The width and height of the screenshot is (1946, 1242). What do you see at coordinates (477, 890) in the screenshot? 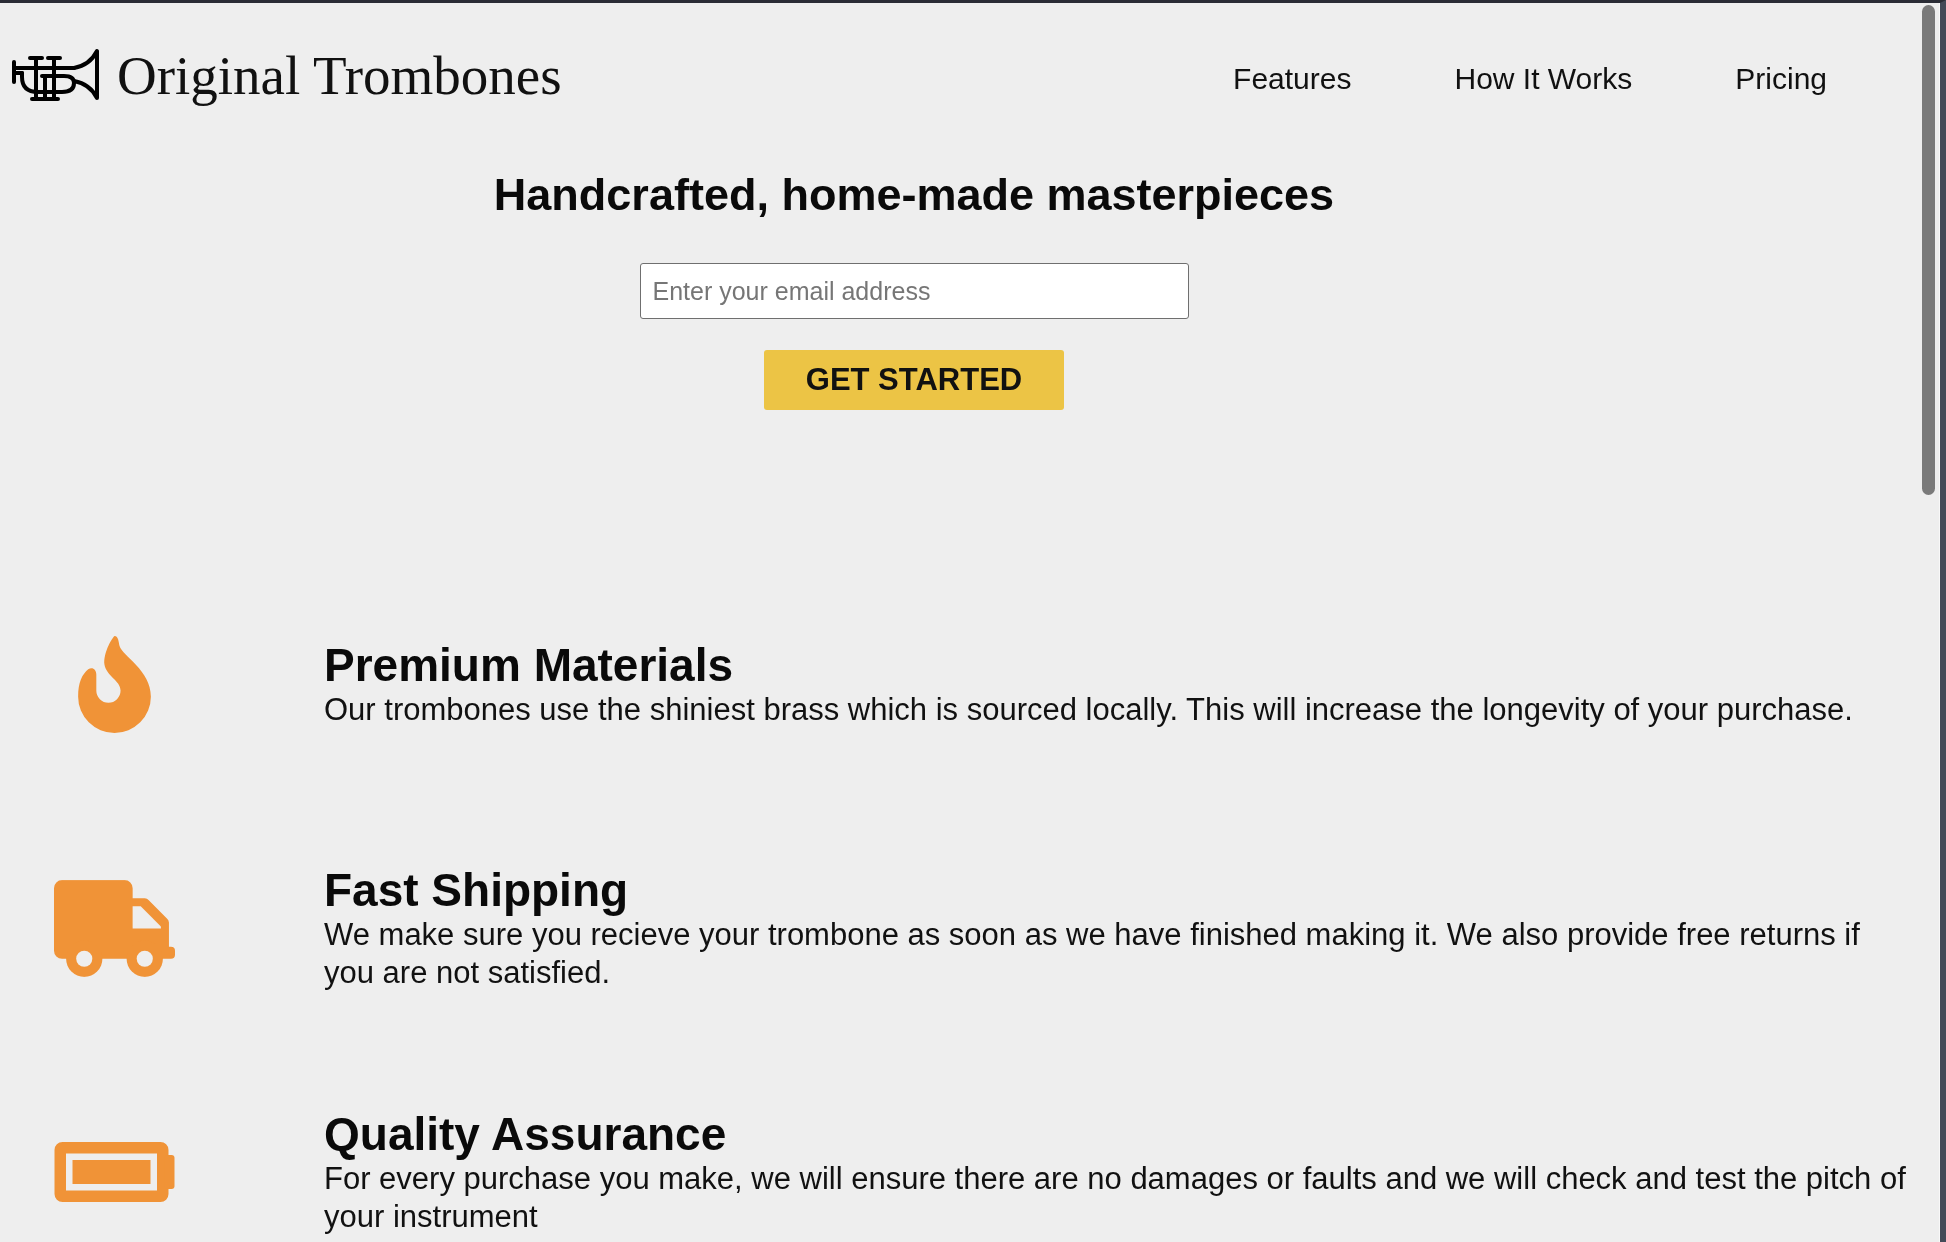
I see `feature-title: Fast Shipping` at bounding box center [477, 890].